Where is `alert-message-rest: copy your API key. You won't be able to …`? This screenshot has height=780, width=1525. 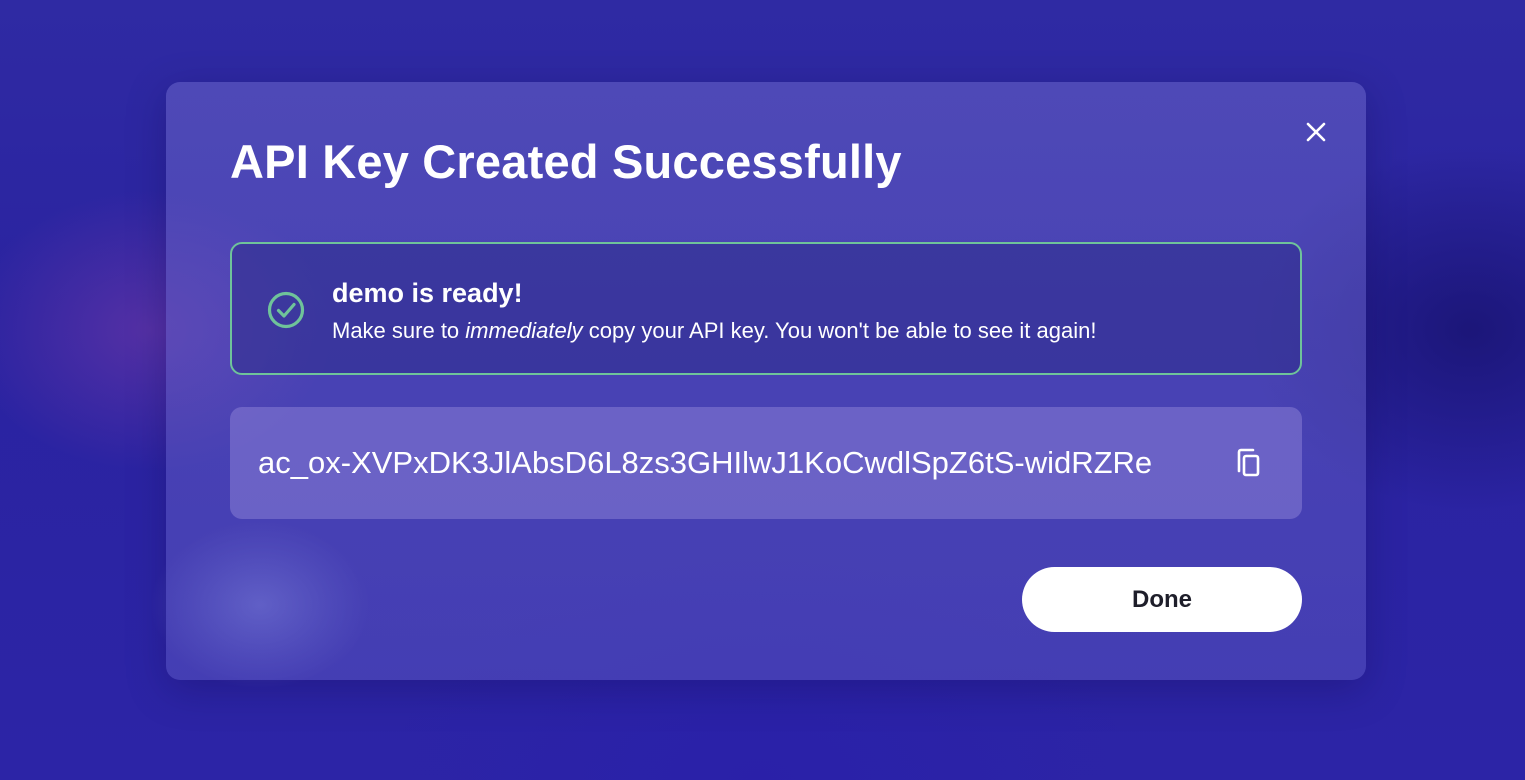 alert-message-rest: copy your API key. You won't be able to … is located at coordinates (839, 330).